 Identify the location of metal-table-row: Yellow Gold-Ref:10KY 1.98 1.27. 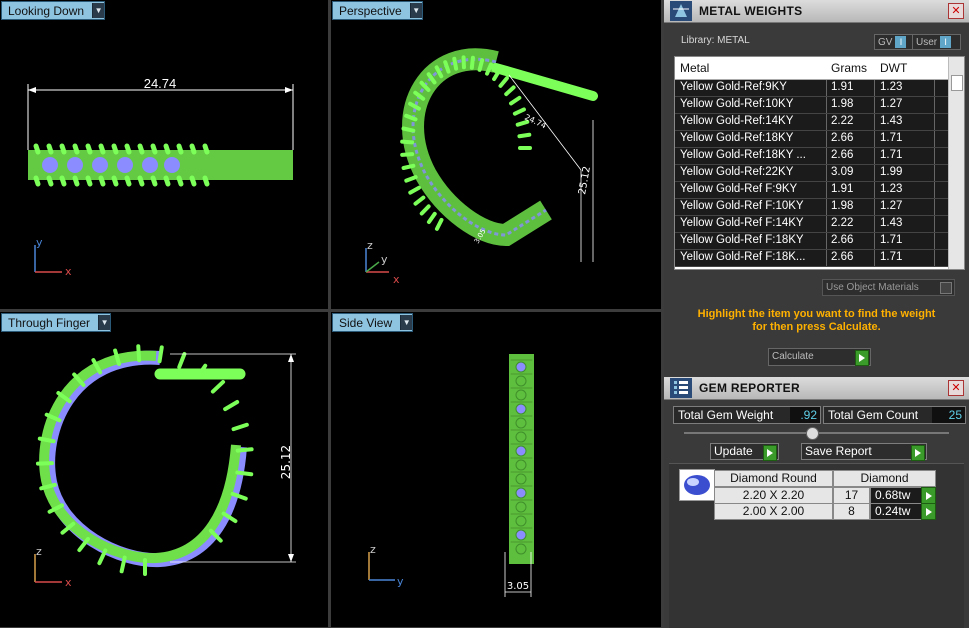
(811, 105).